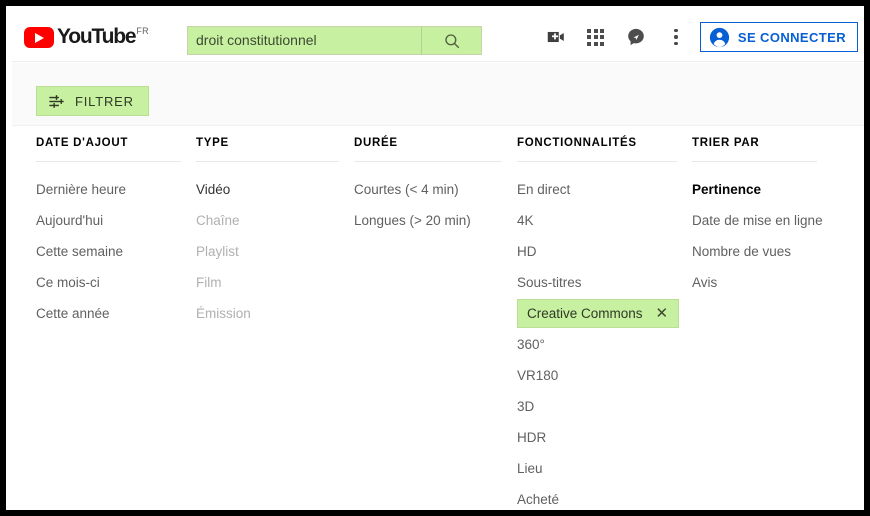 Image resolution: width=870 pixels, height=516 pixels. I want to click on filter-column-title: FONCTIONNALITÉS, so click(577, 143).